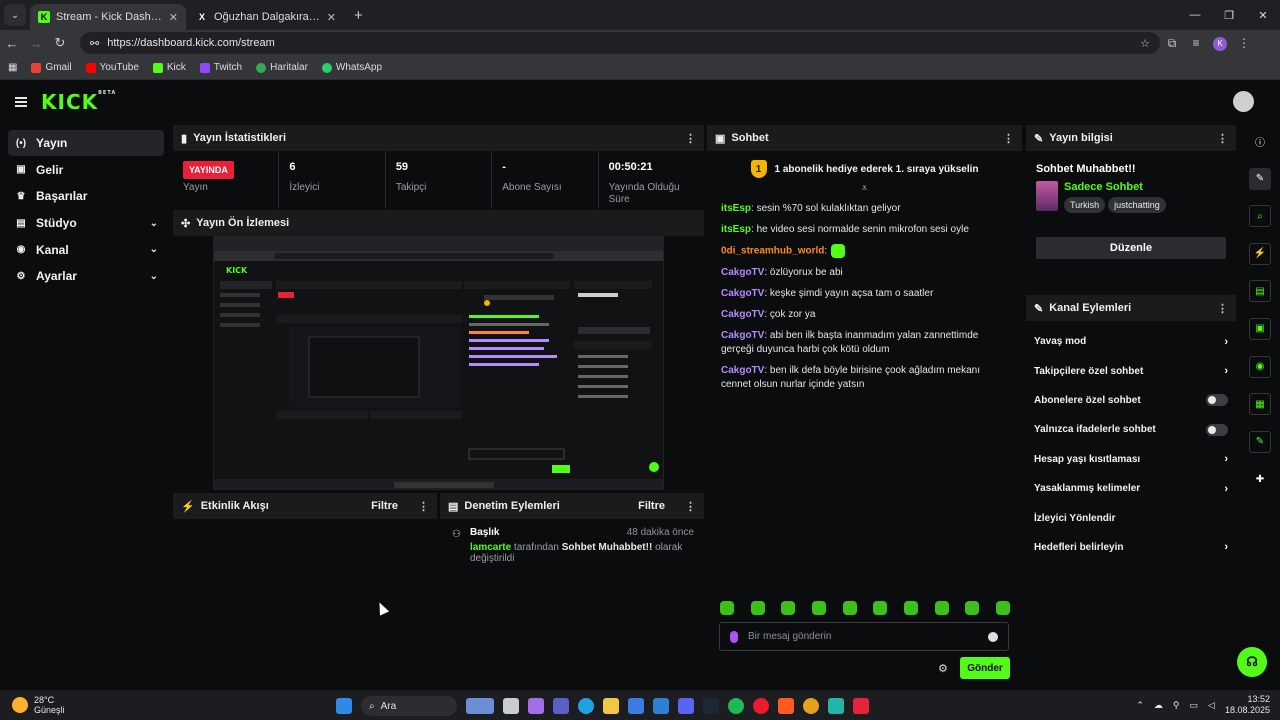  What do you see at coordinates (620, 43) in the screenshot?
I see `url-bar: ⚯ https://dashboard.kick.com/stream ☆` at bounding box center [620, 43].